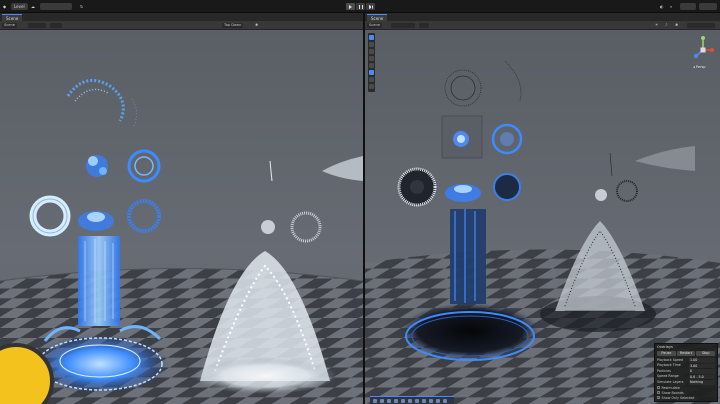 This screenshot has height=404, width=720. Describe the element at coordinates (662, 6) in the screenshot. I see `history-icon: ◐` at that location.